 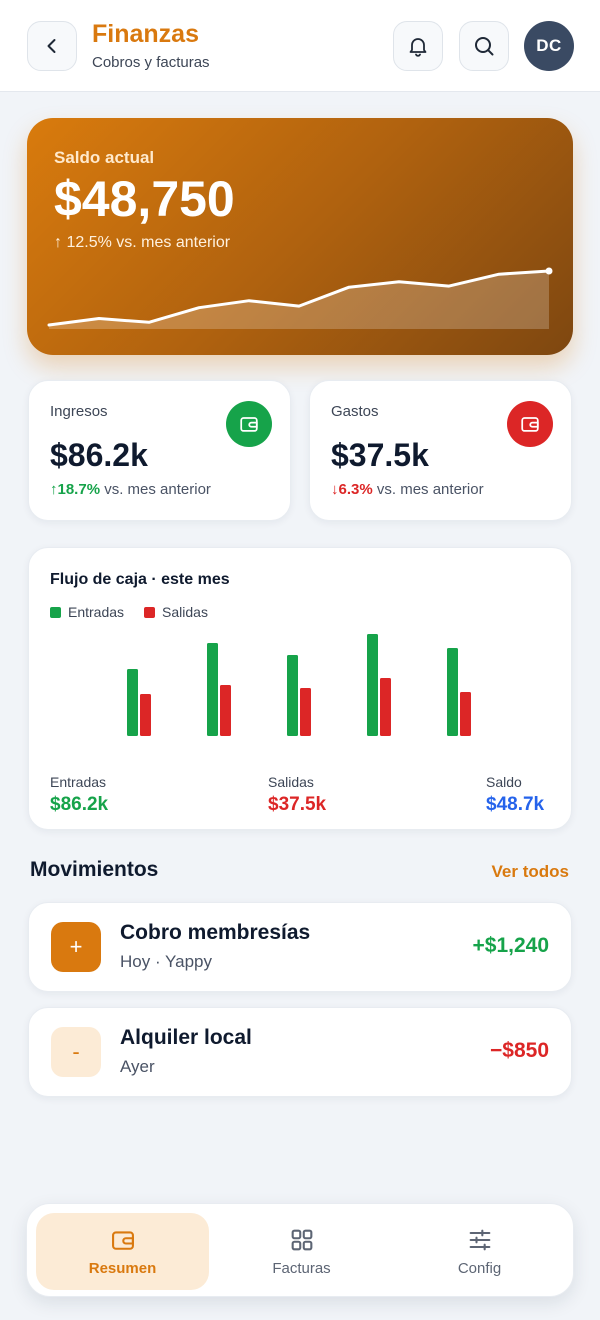 What do you see at coordinates (515, 804) in the screenshot?
I see `summary-balance-value: $48.7k` at bounding box center [515, 804].